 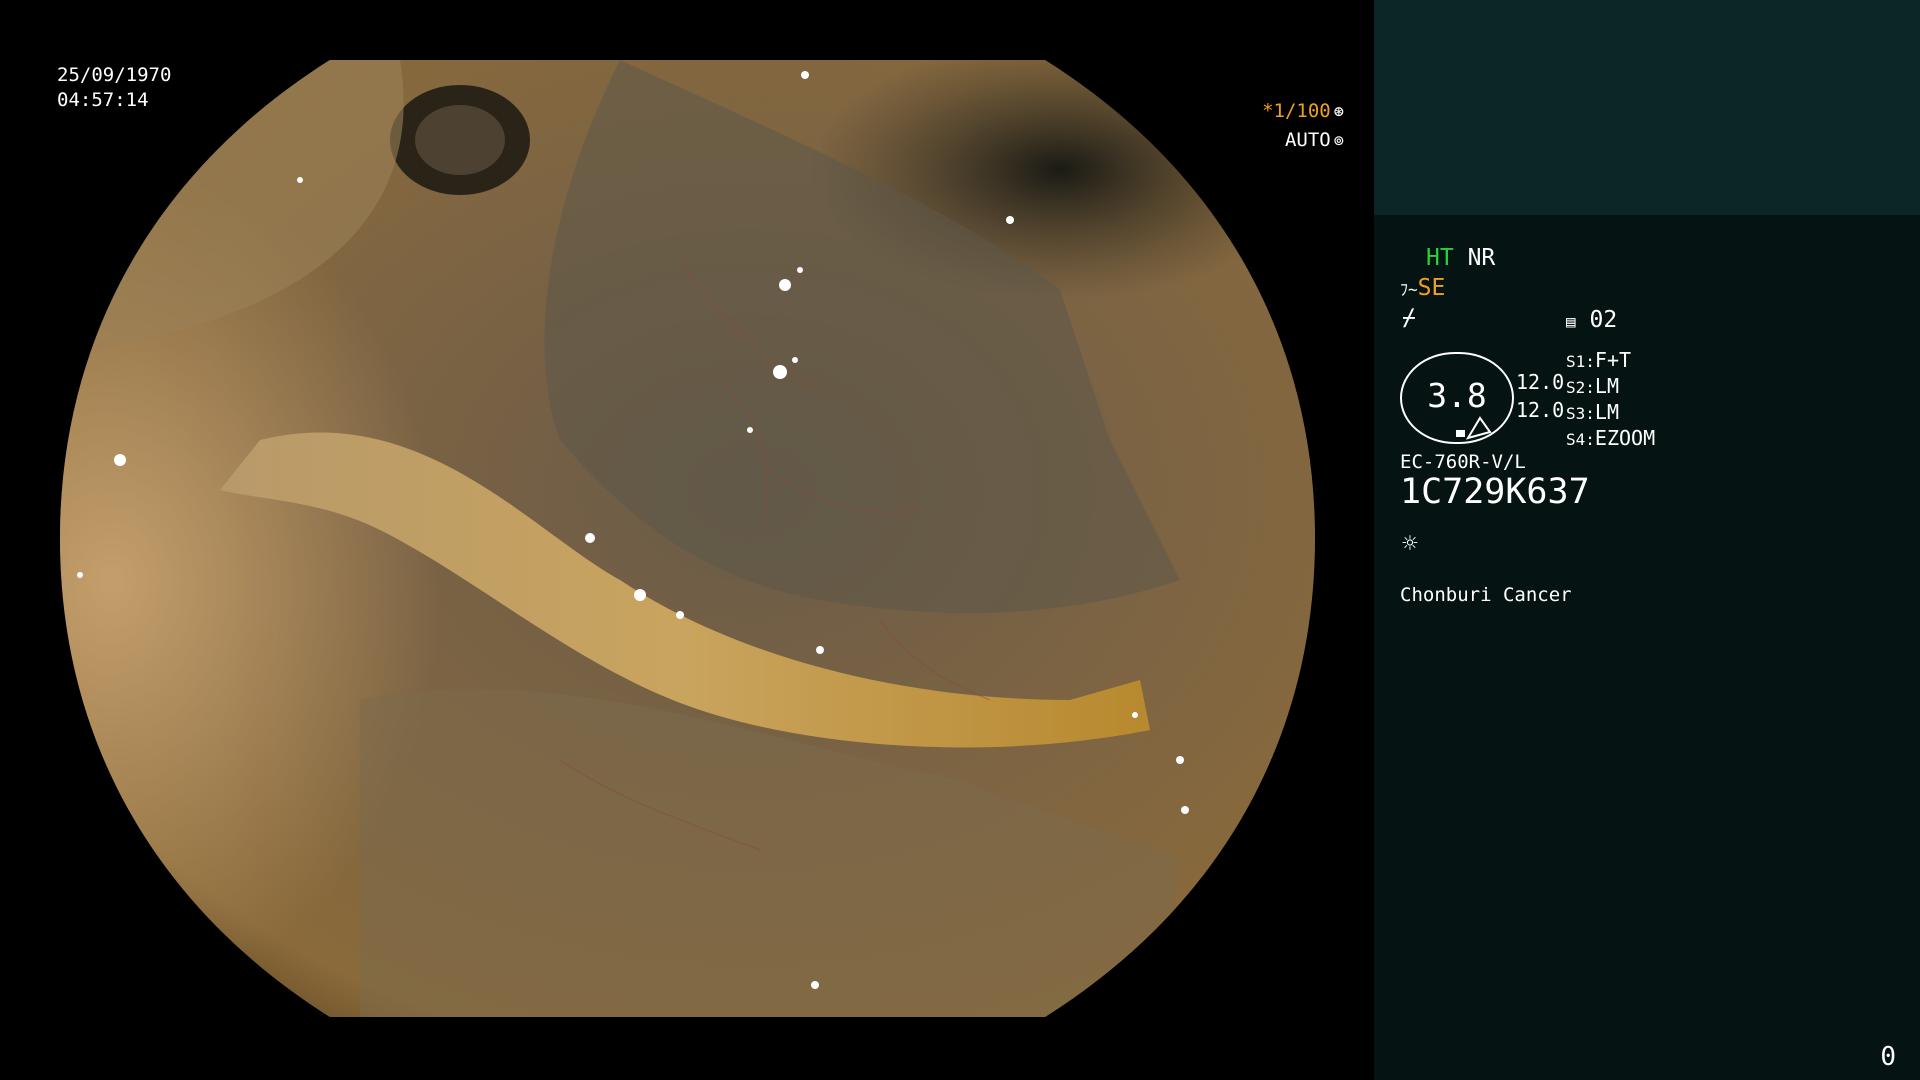 What do you see at coordinates (103, 100) in the screenshot?
I see `time-text: 04:57:14` at bounding box center [103, 100].